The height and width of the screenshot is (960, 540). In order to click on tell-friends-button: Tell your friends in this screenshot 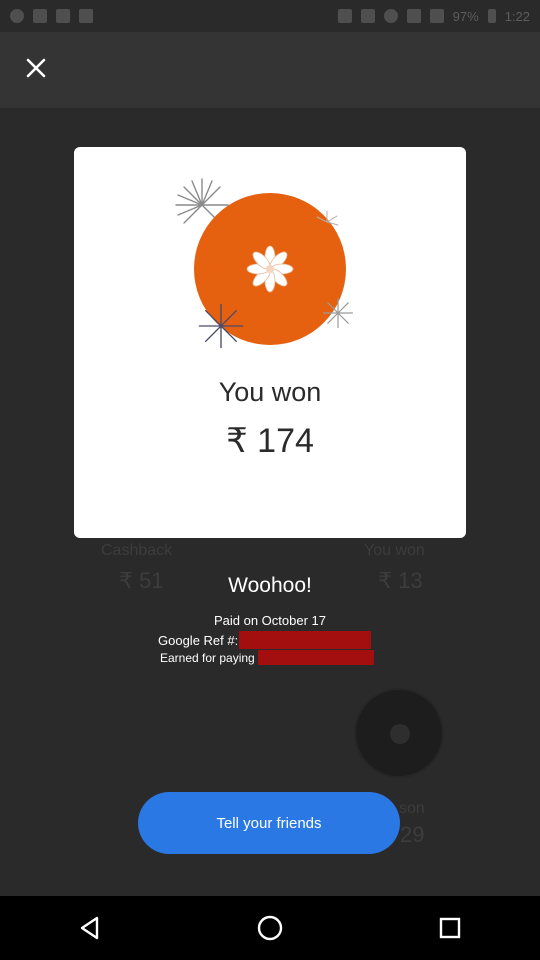, I will do `click(269, 823)`.